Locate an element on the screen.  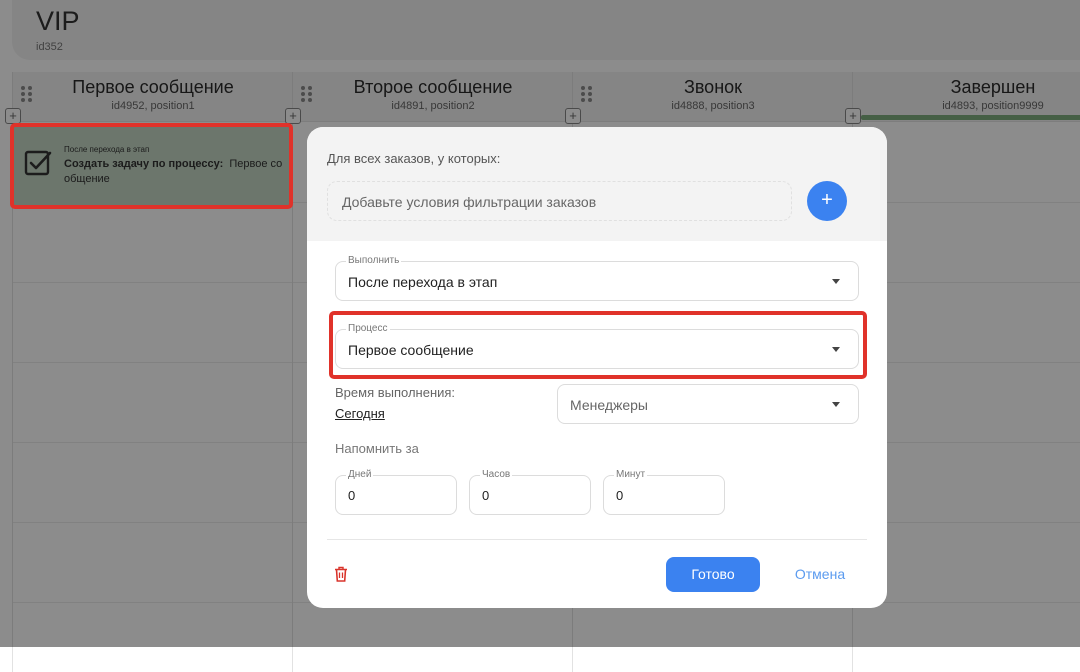
hours-legend: Часов is located at coordinates (496, 474).